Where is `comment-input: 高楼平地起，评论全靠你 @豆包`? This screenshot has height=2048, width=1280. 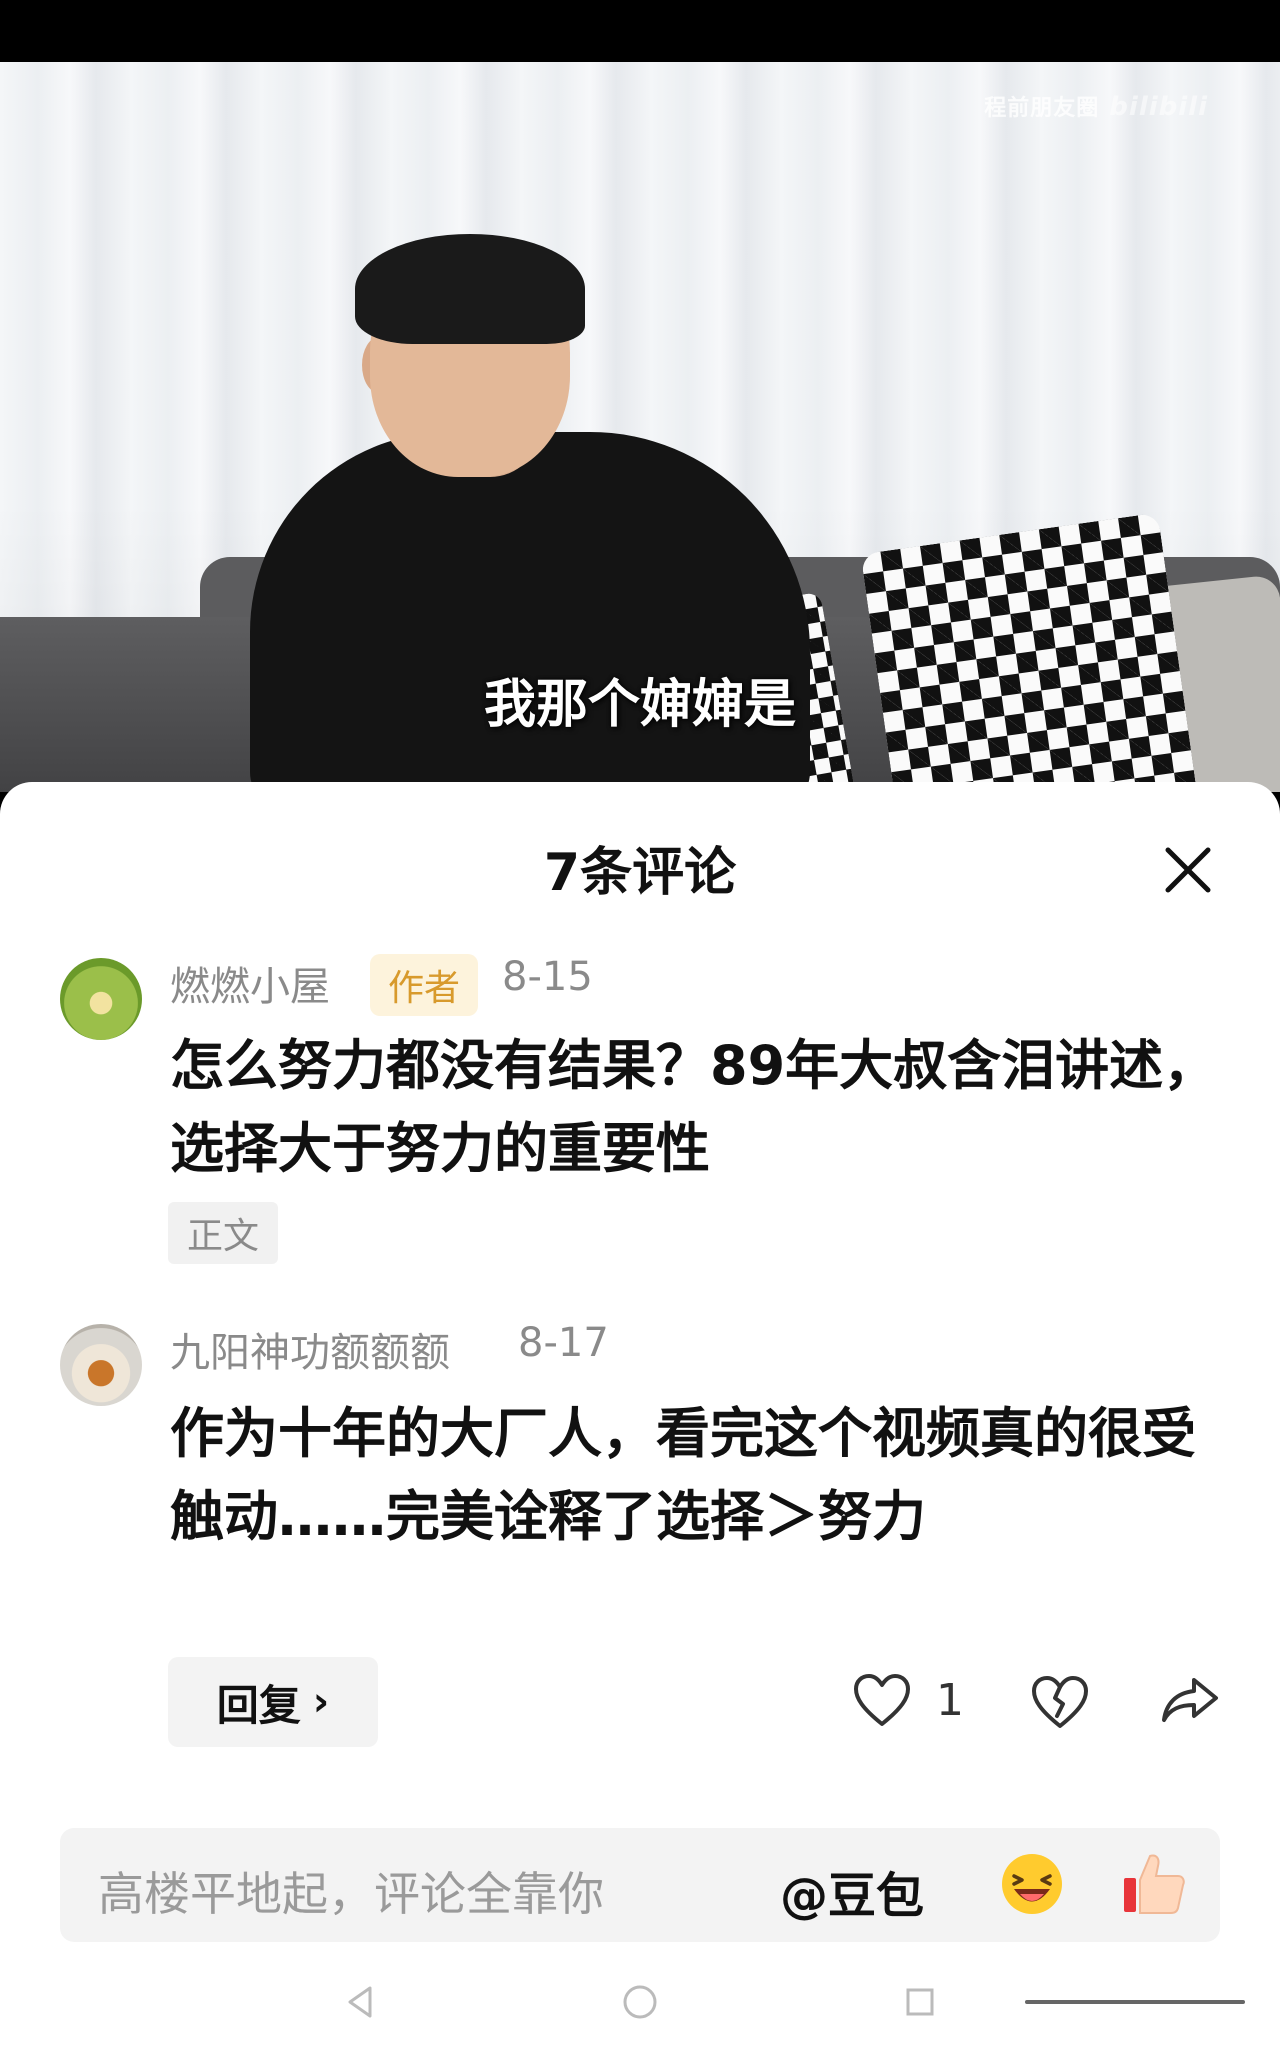 comment-input: 高楼平地起，评论全靠你 @豆包 is located at coordinates (640, 1885).